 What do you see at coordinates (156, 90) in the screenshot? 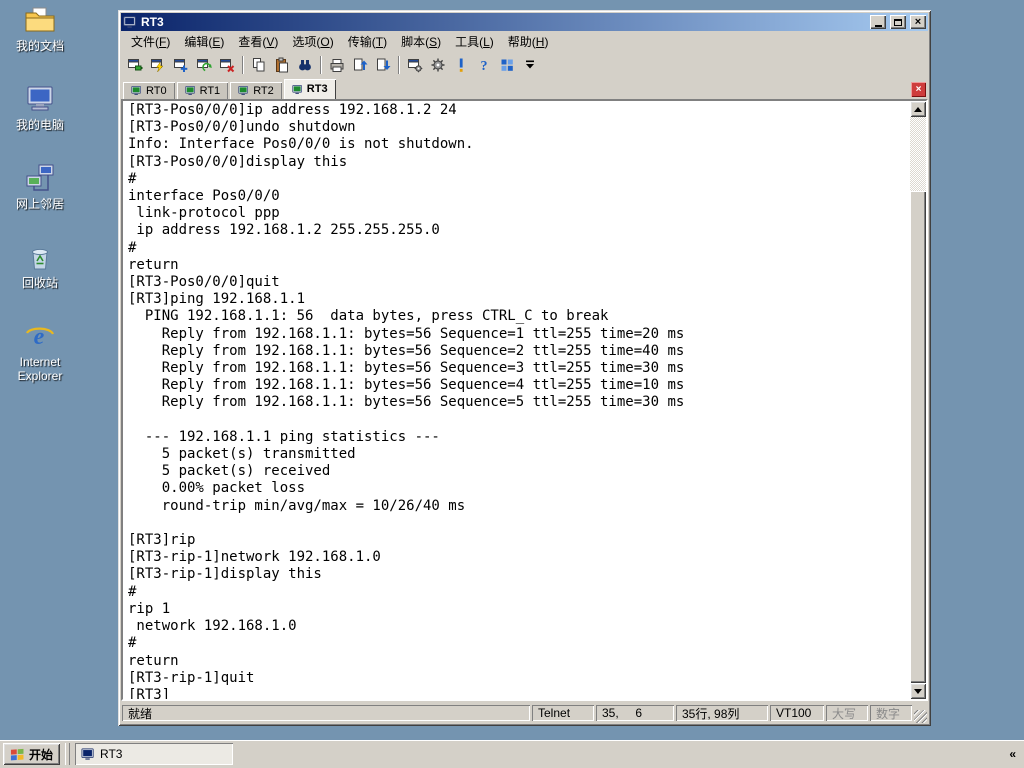
I see `tab-label: RT0` at bounding box center [156, 90].